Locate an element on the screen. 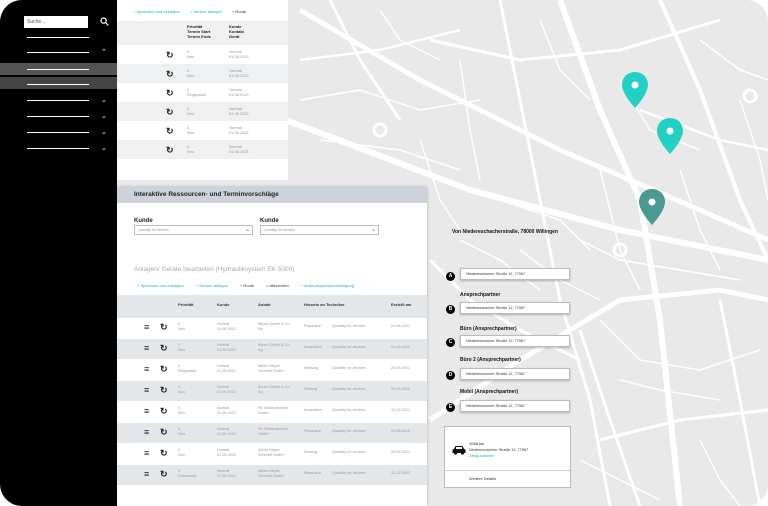 Image resolution: width=768 pixels, height=506 pixels. route-distance: 1068 km is located at coordinates (477, 443).